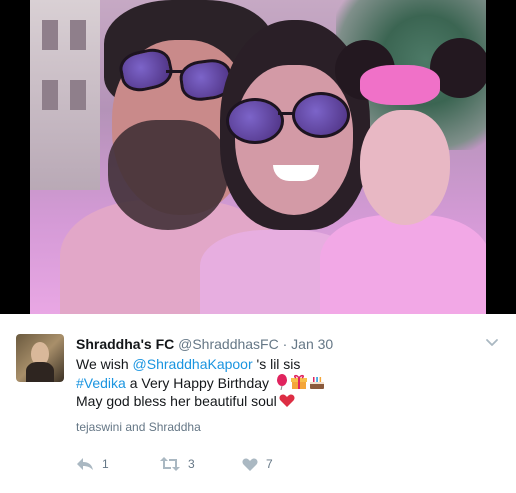  I want to click on balloon-icon, so click(281, 381).